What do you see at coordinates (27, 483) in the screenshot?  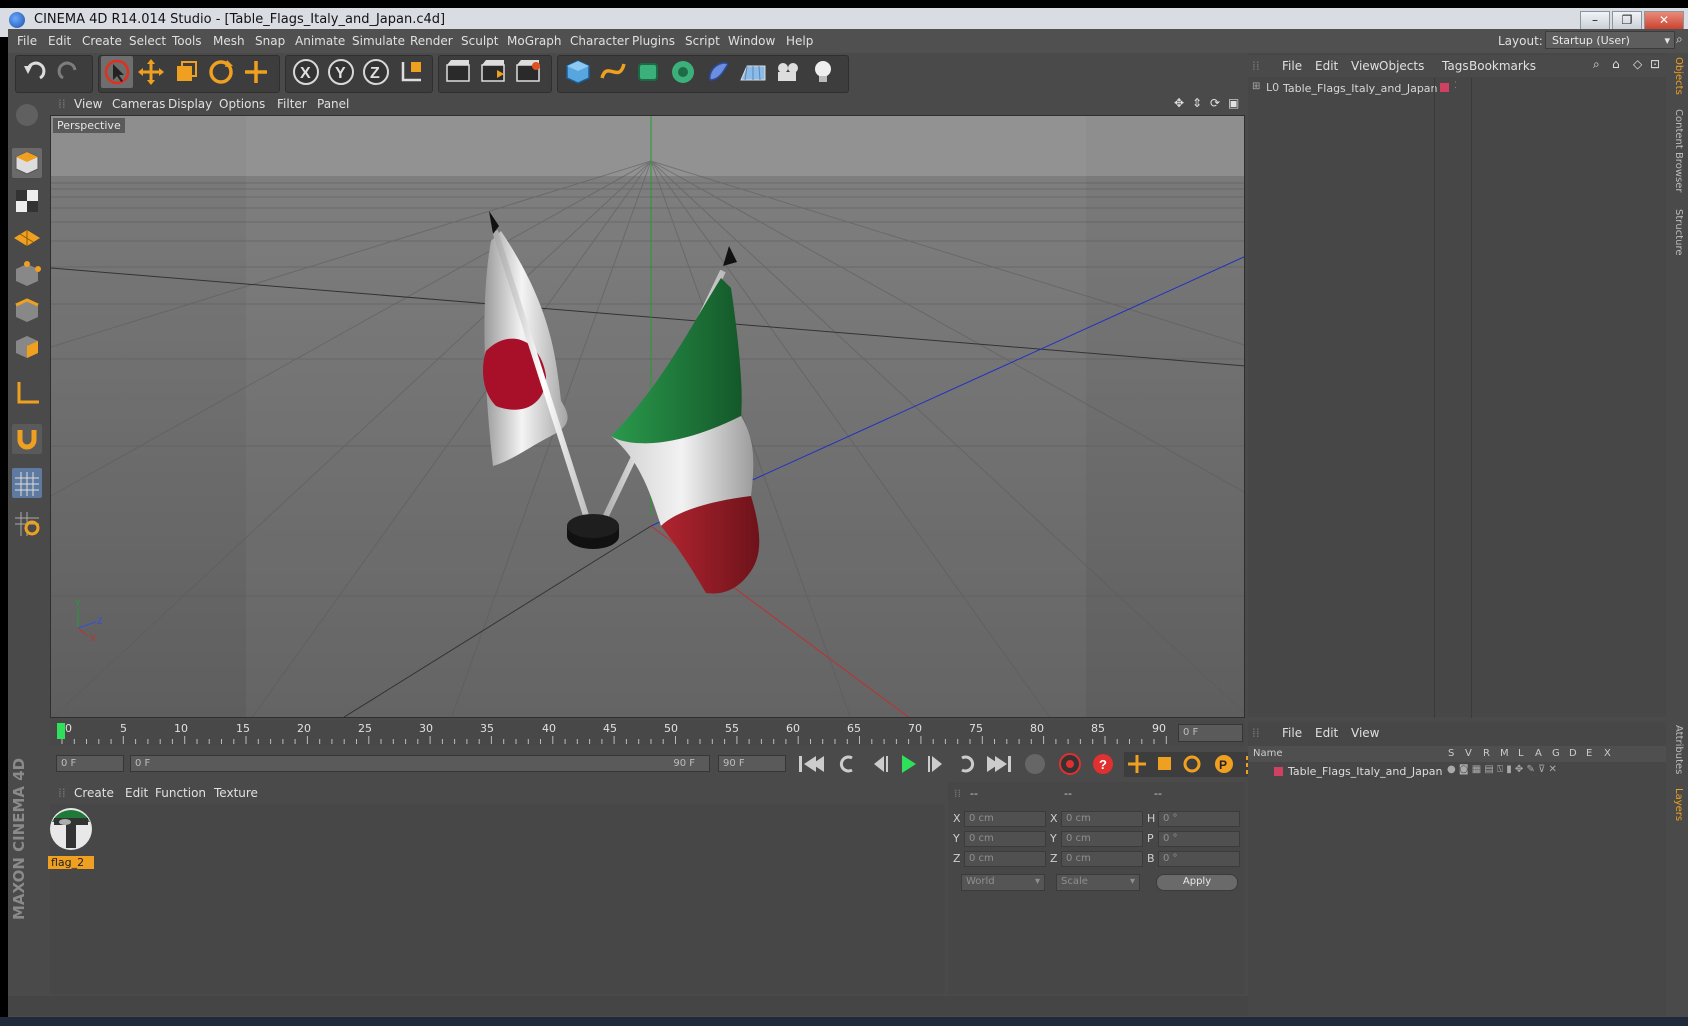 I see `workplane-lock-icon` at bounding box center [27, 483].